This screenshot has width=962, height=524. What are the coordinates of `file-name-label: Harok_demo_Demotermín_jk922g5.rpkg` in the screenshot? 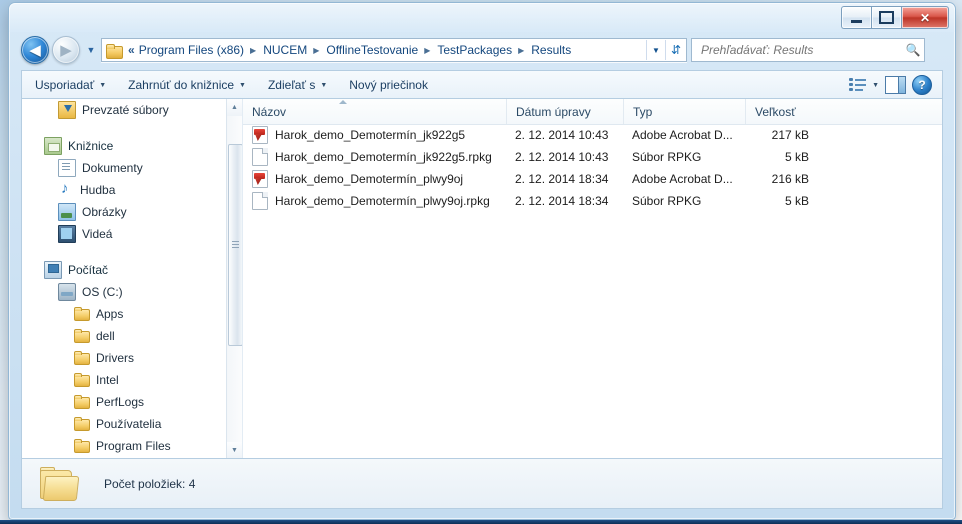 It's located at (383, 157).